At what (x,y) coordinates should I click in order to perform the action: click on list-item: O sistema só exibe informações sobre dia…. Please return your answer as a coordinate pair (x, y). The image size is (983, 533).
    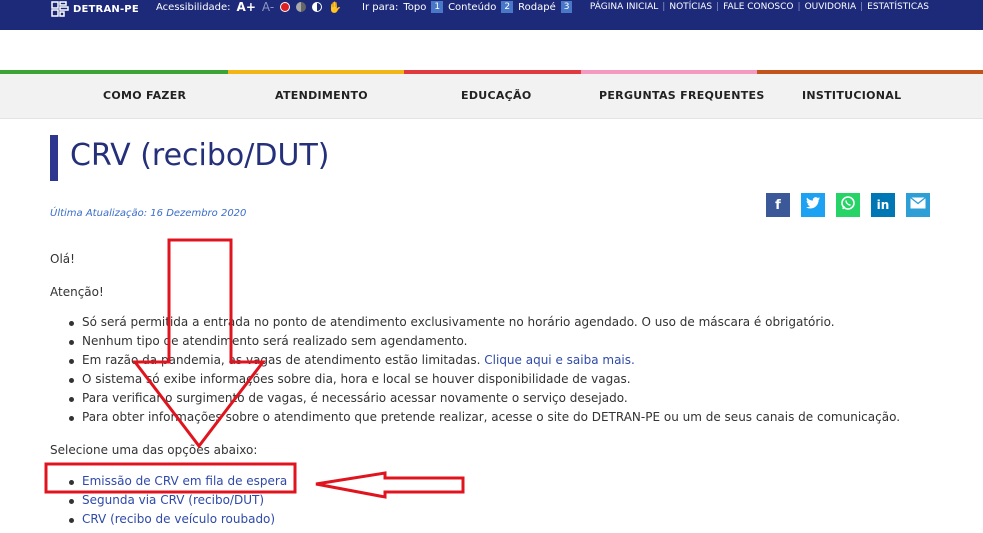
    Looking at the image, I should click on (484, 379).